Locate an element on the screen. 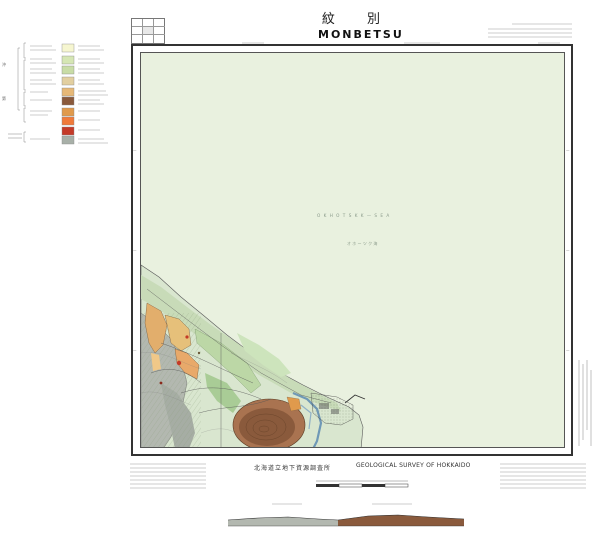  publication-notes is located at coordinates (543, 476).